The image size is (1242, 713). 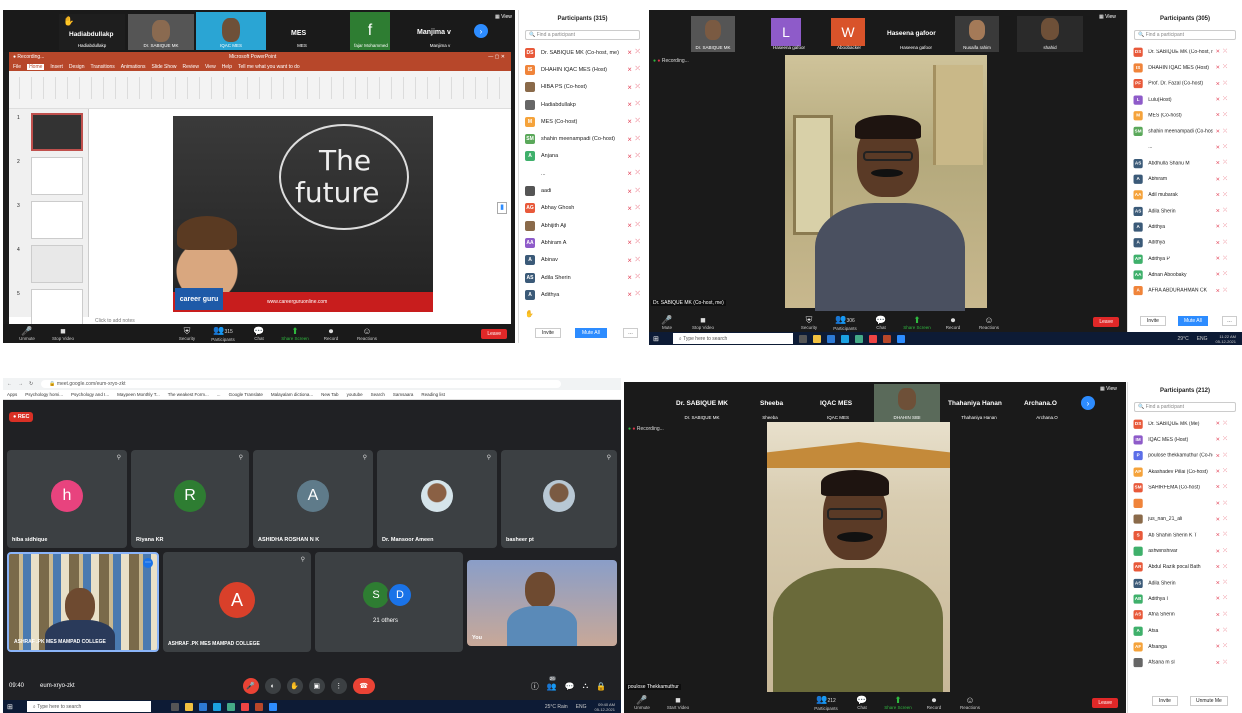 I want to click on menu-review: Review, so click(x=191, y=67).